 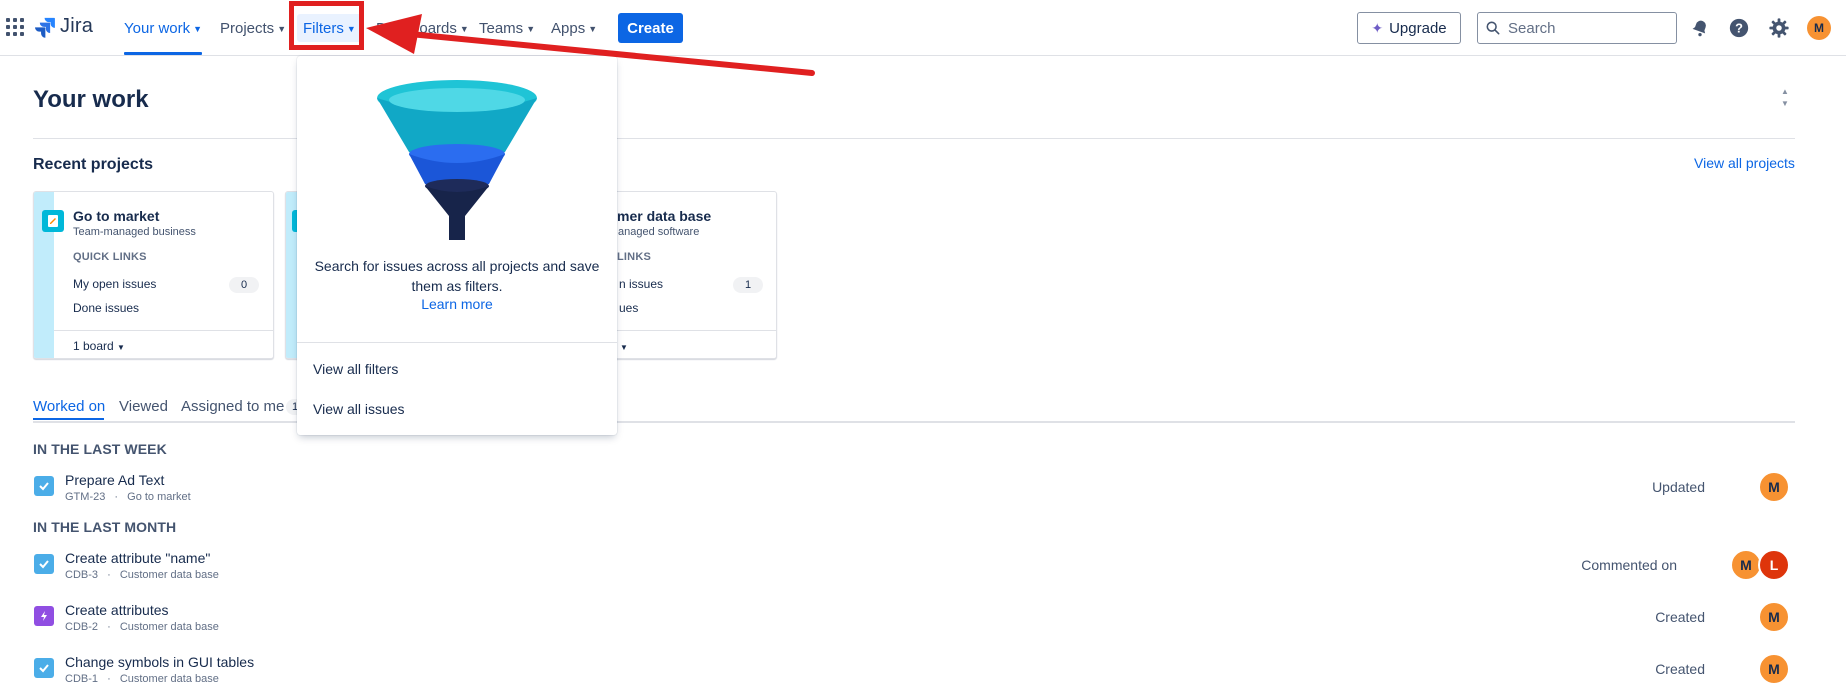 I want to click on dropdown-divider, so click(x=457, y=342).